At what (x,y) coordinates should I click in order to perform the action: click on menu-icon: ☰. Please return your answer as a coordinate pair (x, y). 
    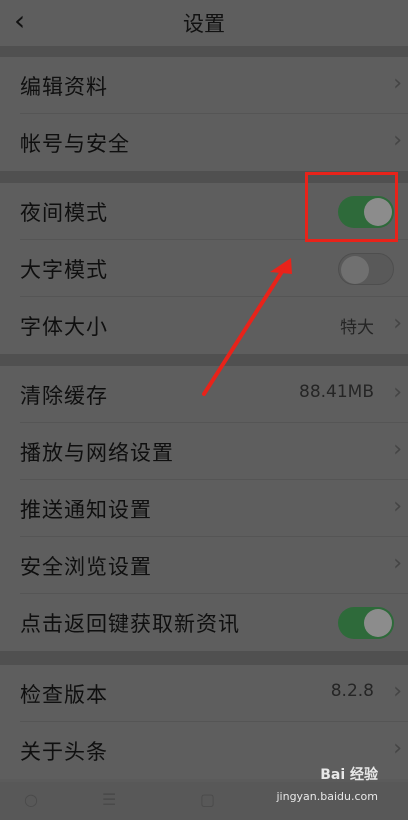
    Looking at the image, I should click on (109, 799).